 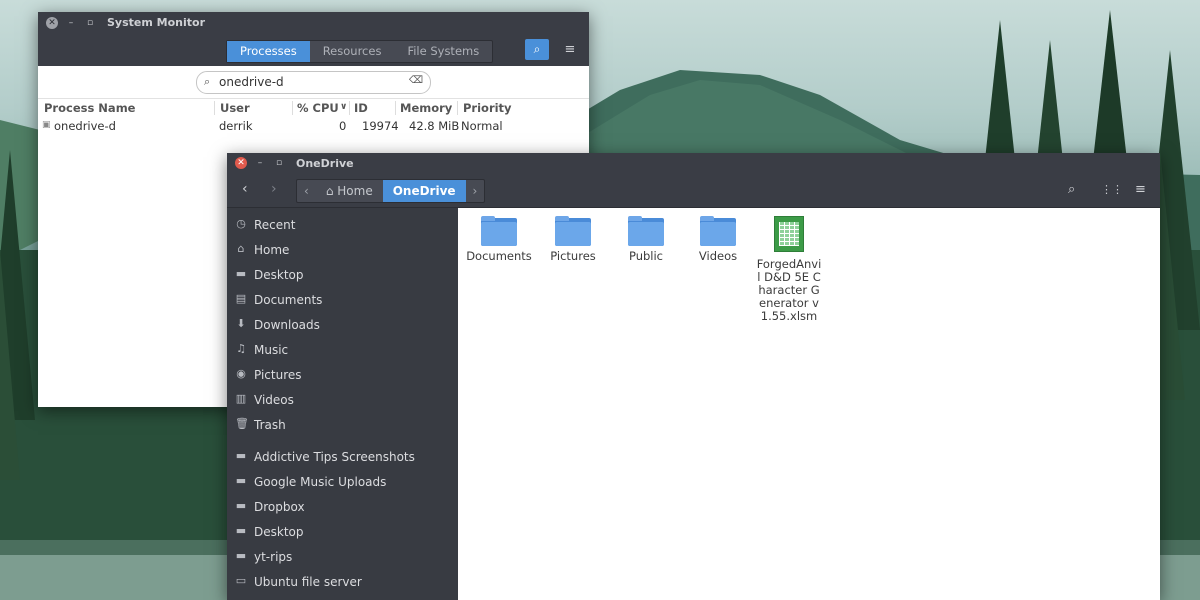 What do you see at coordinates (342, 375) in the screenshot?
I see `sidebar-item-pictures: ◉ Pictures` at bounding box center [342, 375].